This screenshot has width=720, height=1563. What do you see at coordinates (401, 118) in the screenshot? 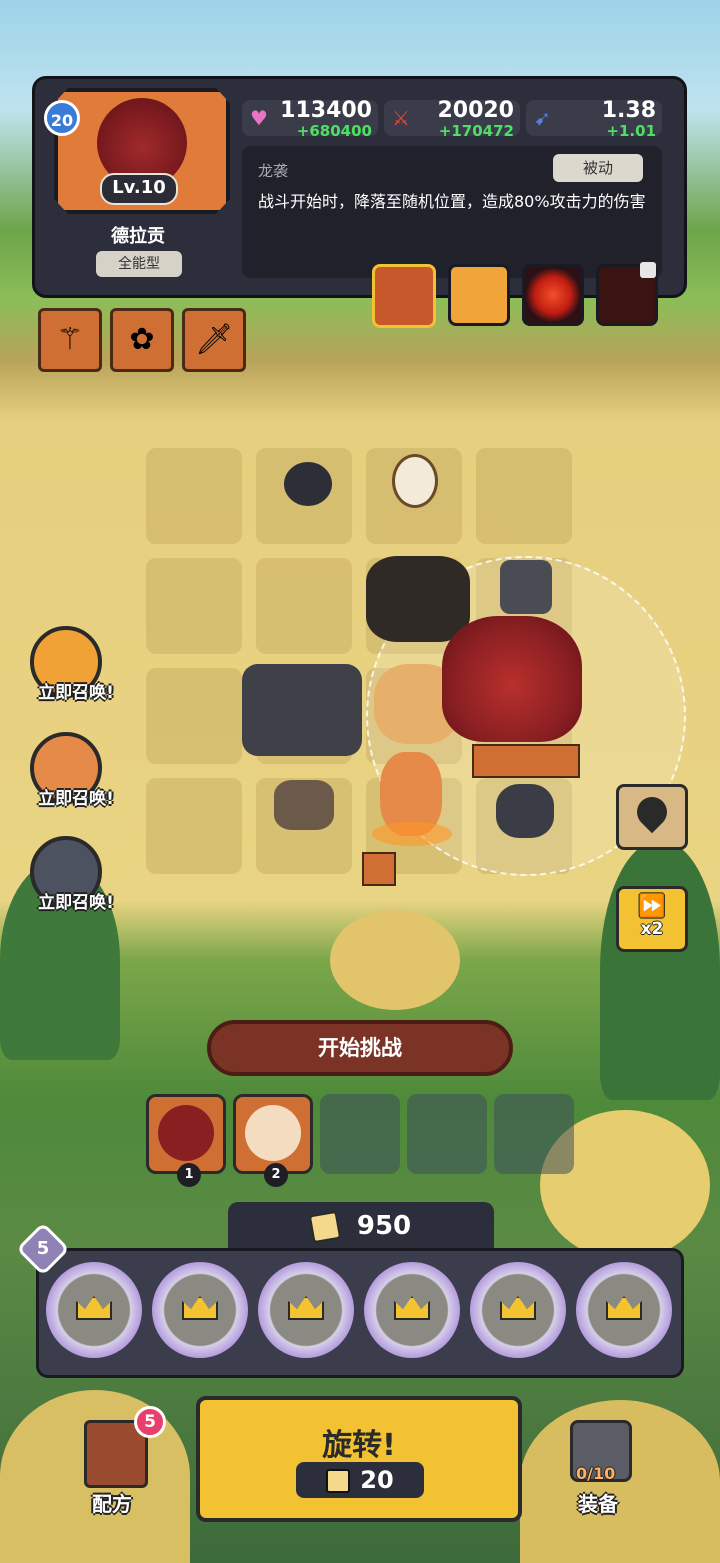
I see `sword-icon: ⚔` at bounding box center [401, 118].